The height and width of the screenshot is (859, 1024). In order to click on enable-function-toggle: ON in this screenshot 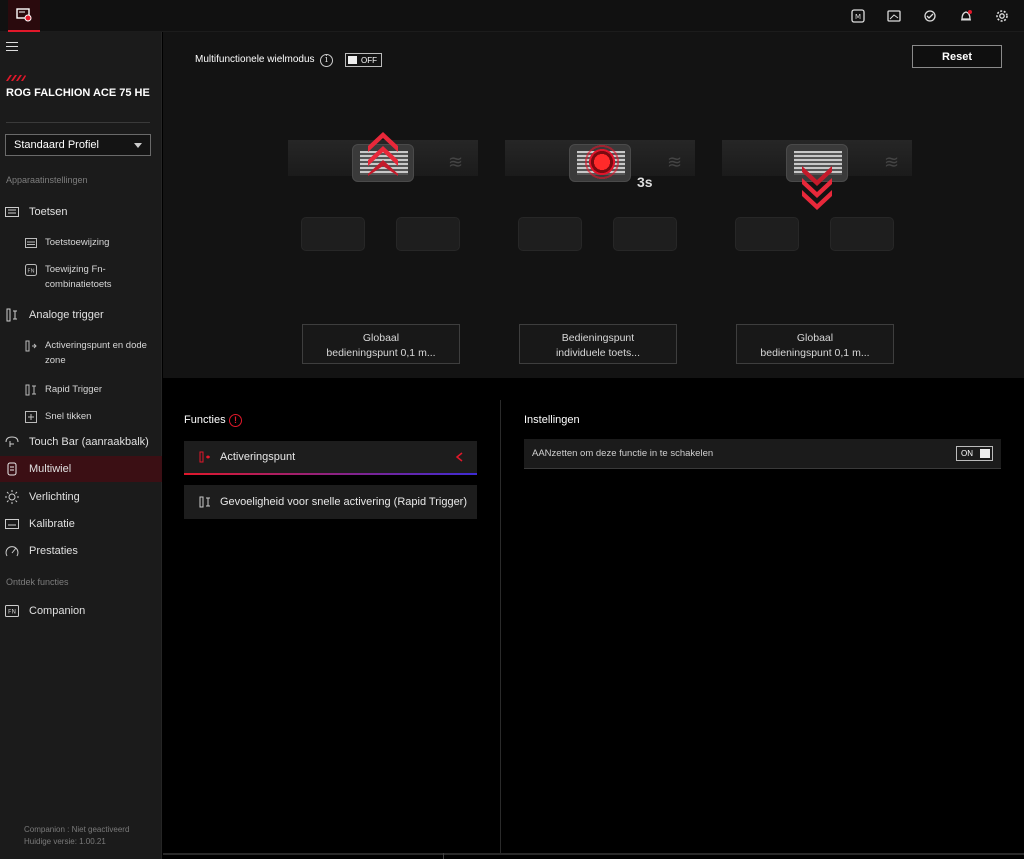, I will do `click(974, 453)`.